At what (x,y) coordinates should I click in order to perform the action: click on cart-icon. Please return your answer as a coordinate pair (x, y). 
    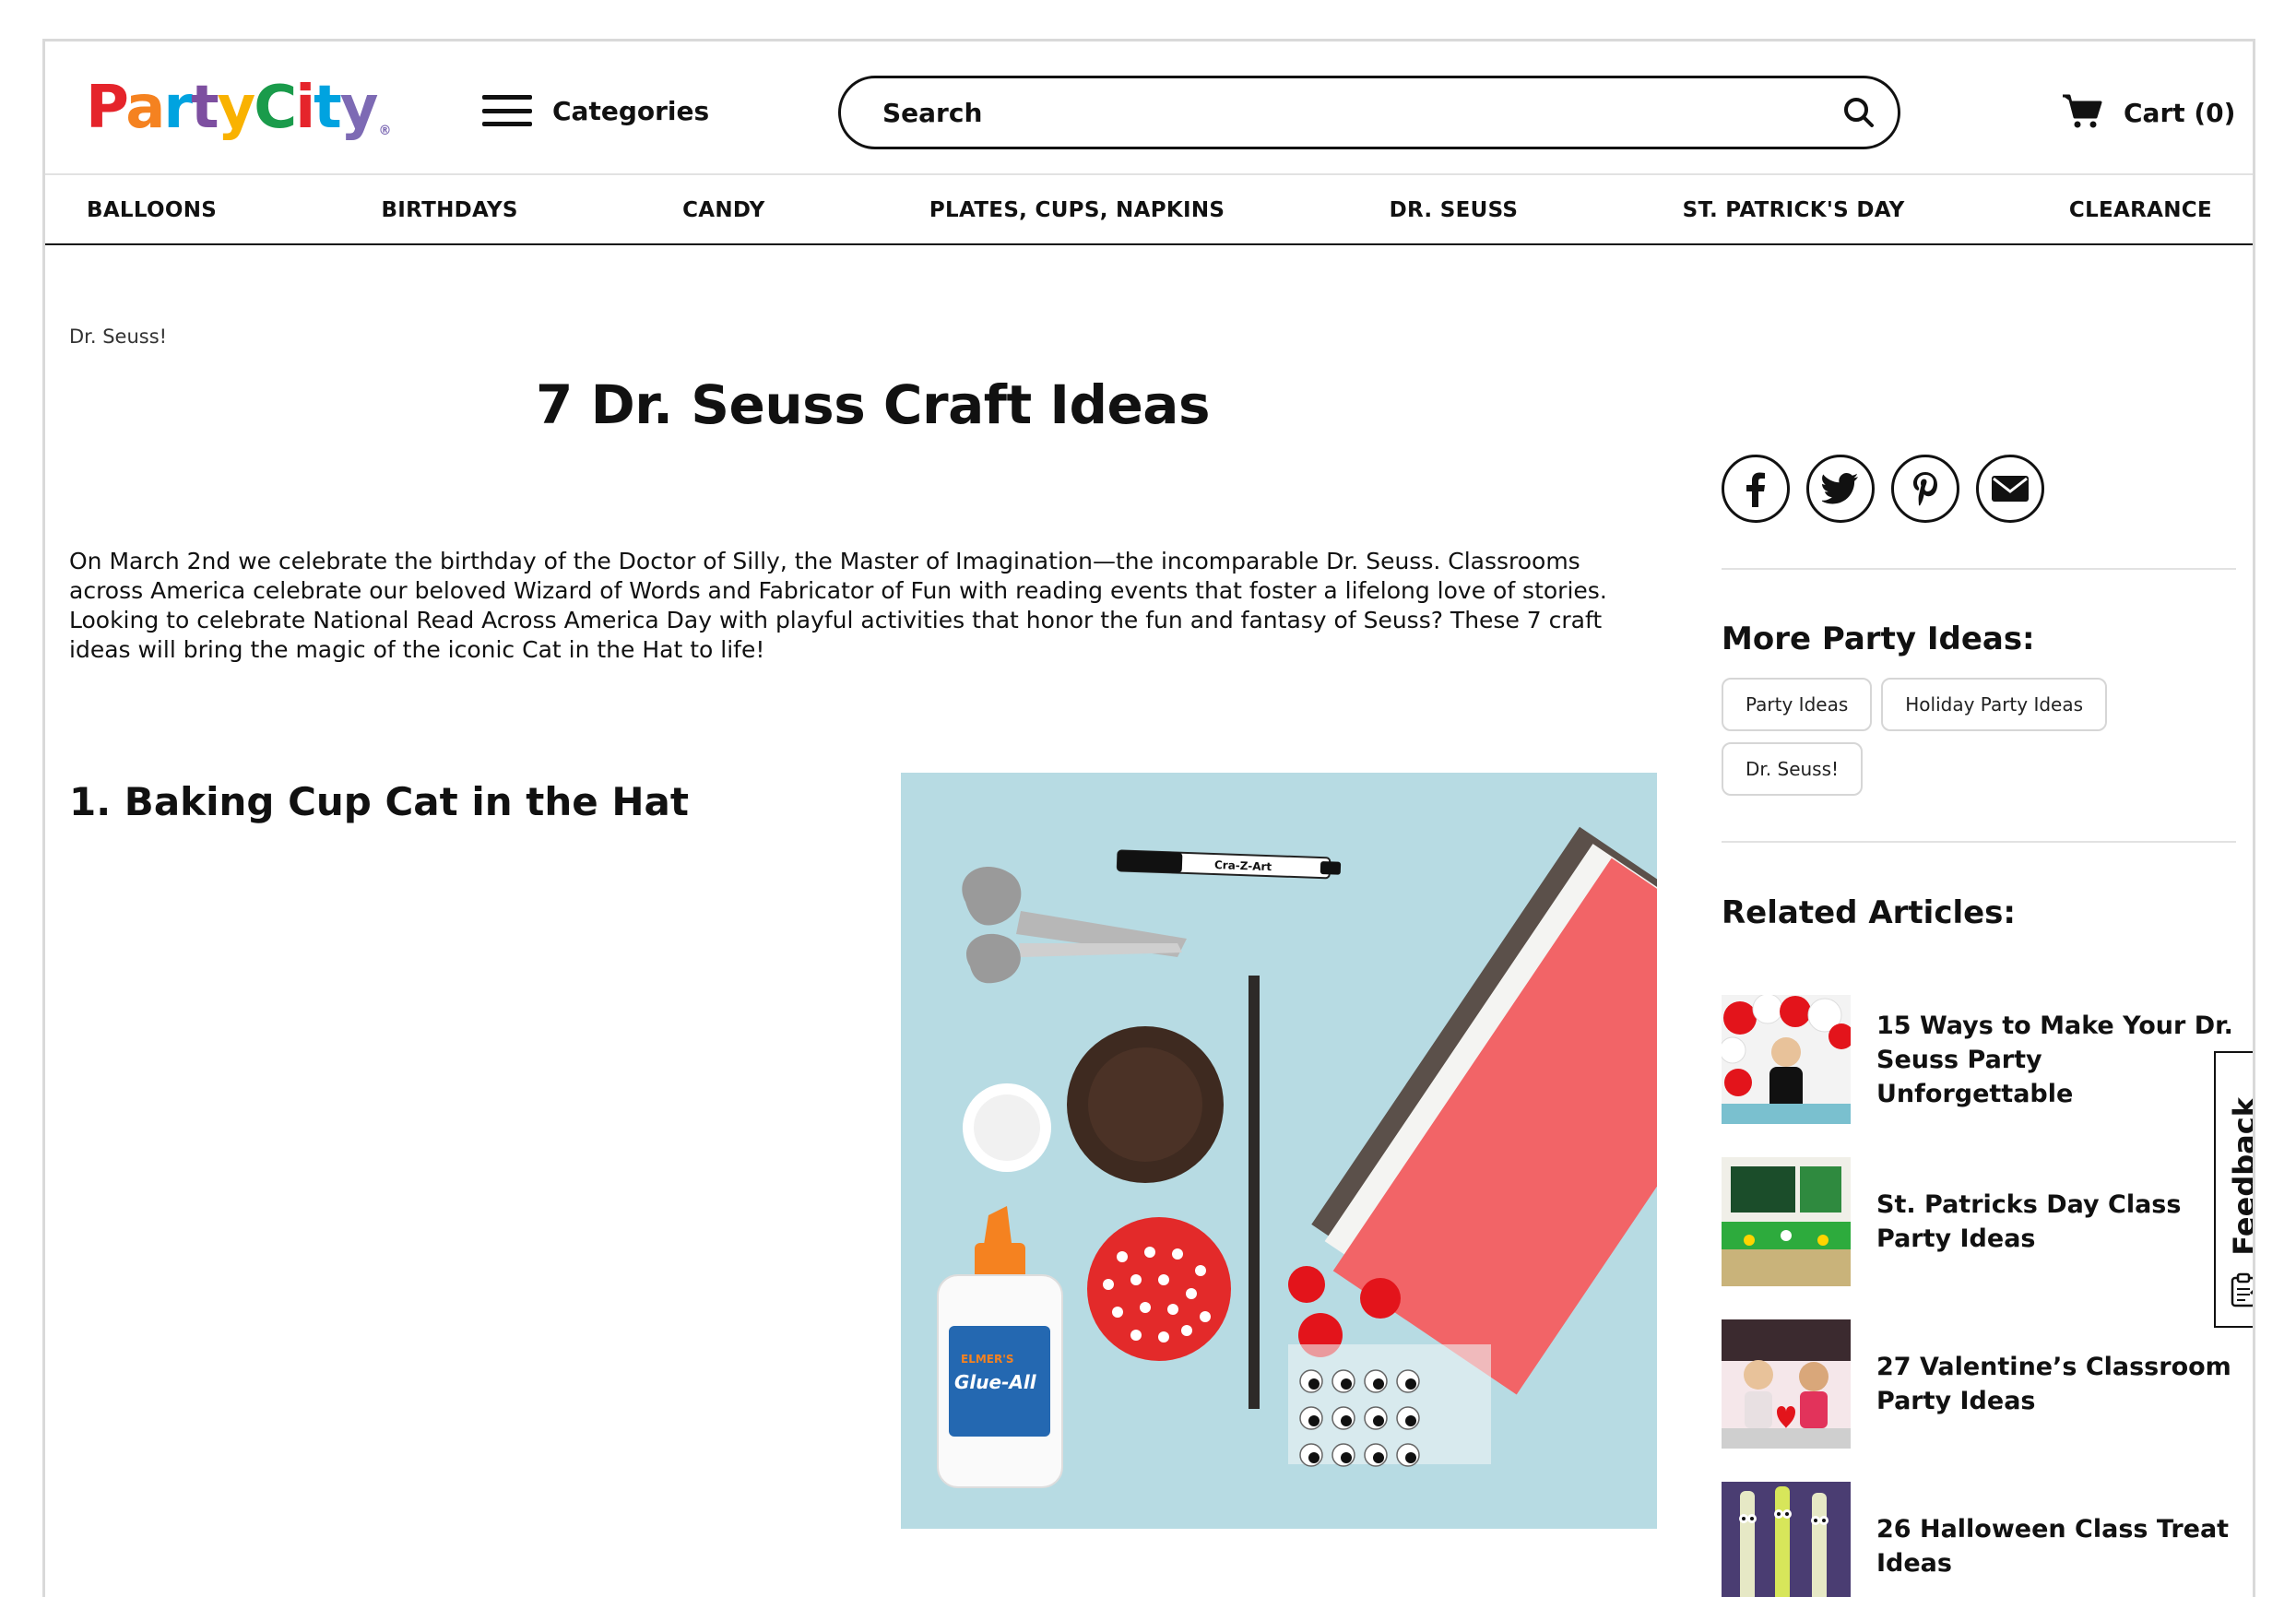
    Looking at the image, I should click on (2082, 112).